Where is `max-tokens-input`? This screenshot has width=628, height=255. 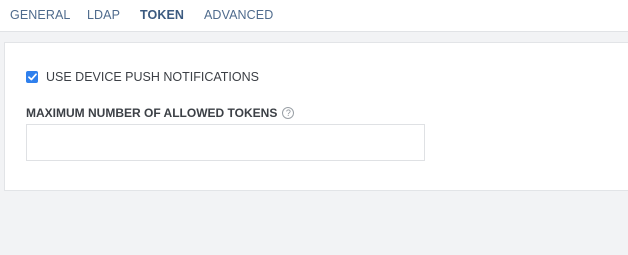 max-tokens-input is located at coordinates (225, 142).